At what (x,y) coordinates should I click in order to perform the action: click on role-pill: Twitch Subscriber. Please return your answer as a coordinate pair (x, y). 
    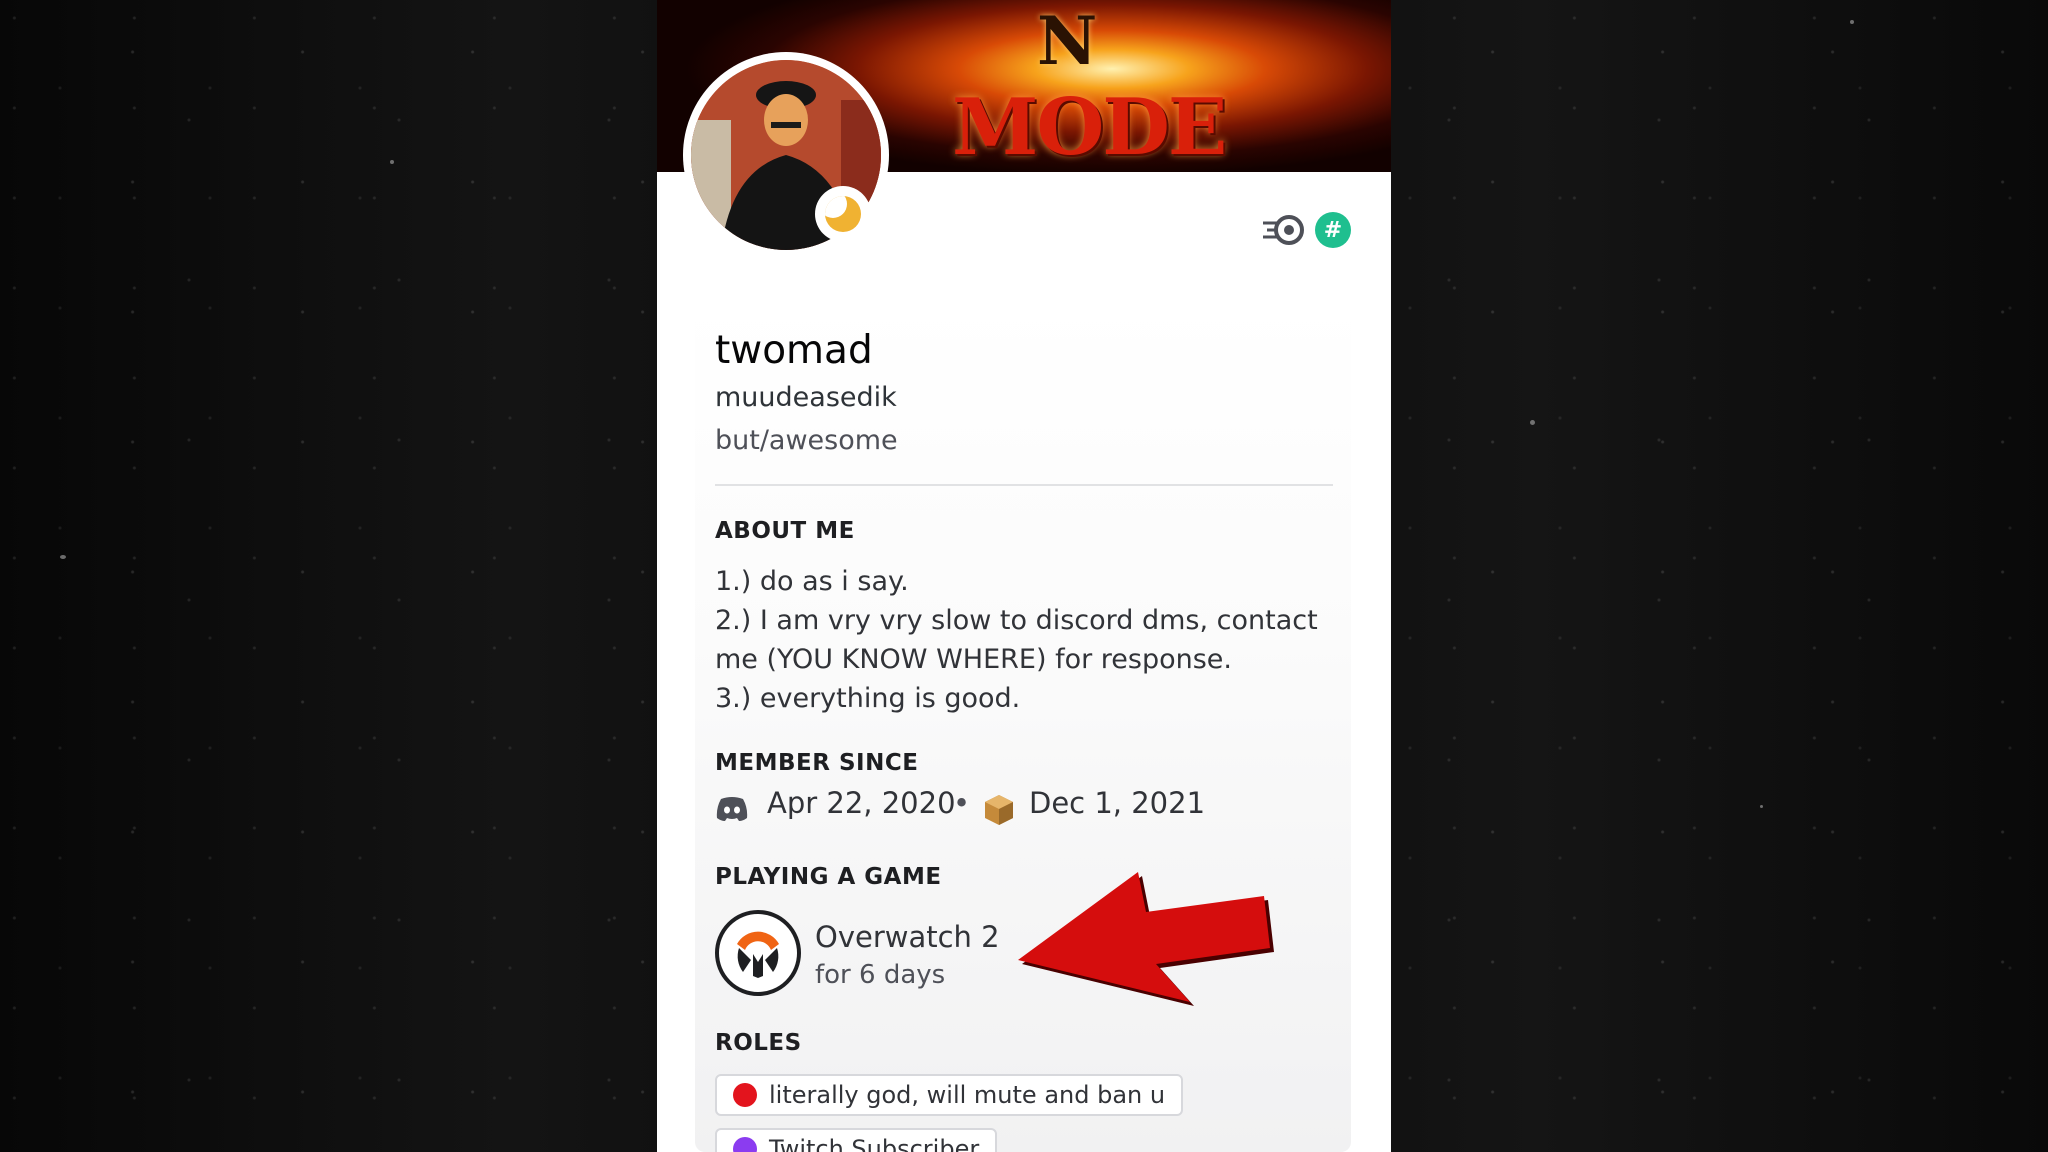
    Looking at the image, I should click on (856, 1140).